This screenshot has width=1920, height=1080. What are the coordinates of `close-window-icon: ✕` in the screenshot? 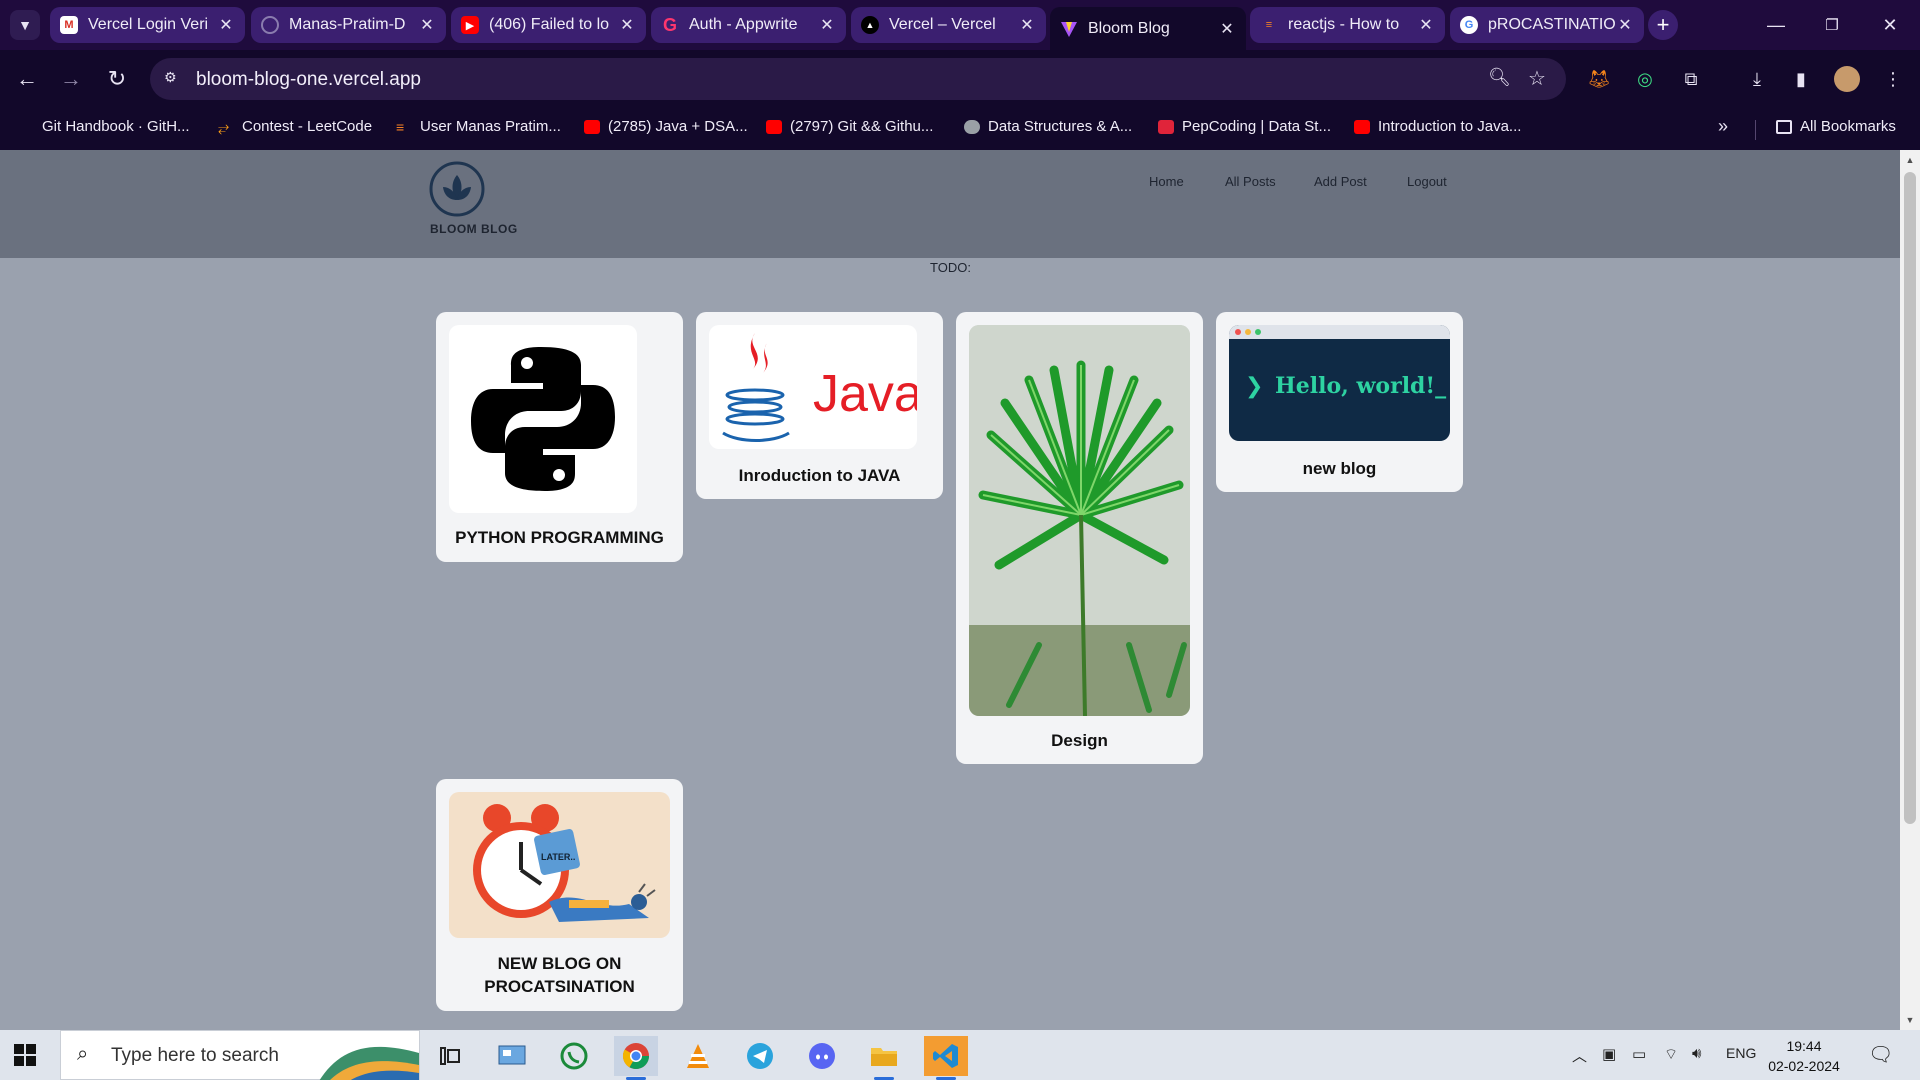 It's located at (1890, 25).